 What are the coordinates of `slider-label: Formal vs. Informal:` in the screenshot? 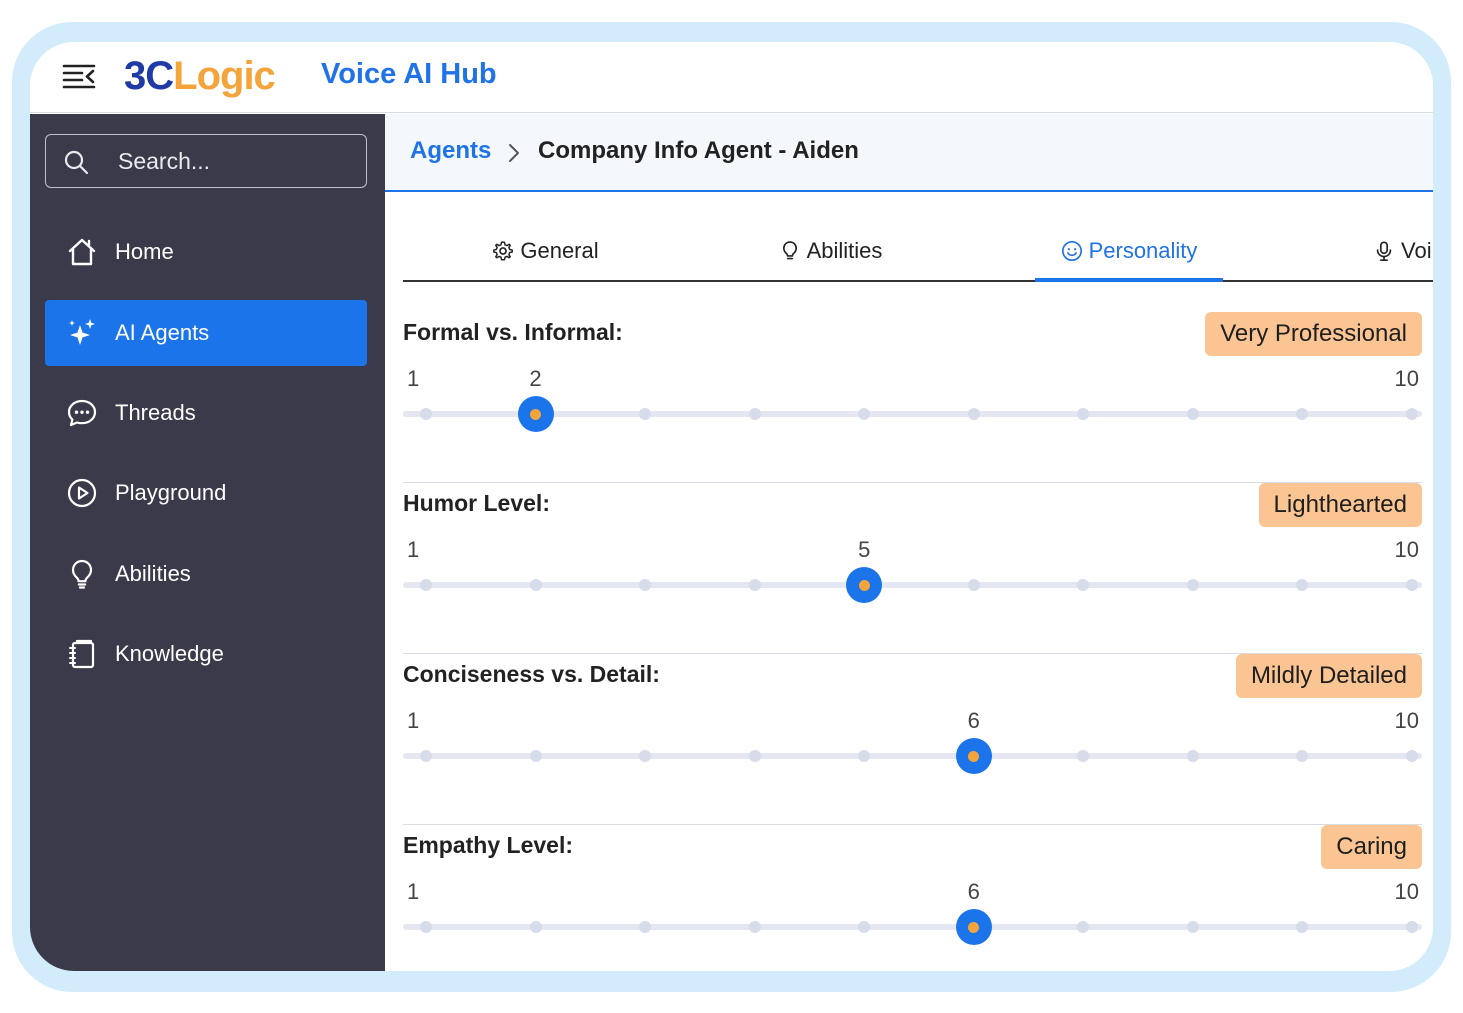 It's located at (513, 332).